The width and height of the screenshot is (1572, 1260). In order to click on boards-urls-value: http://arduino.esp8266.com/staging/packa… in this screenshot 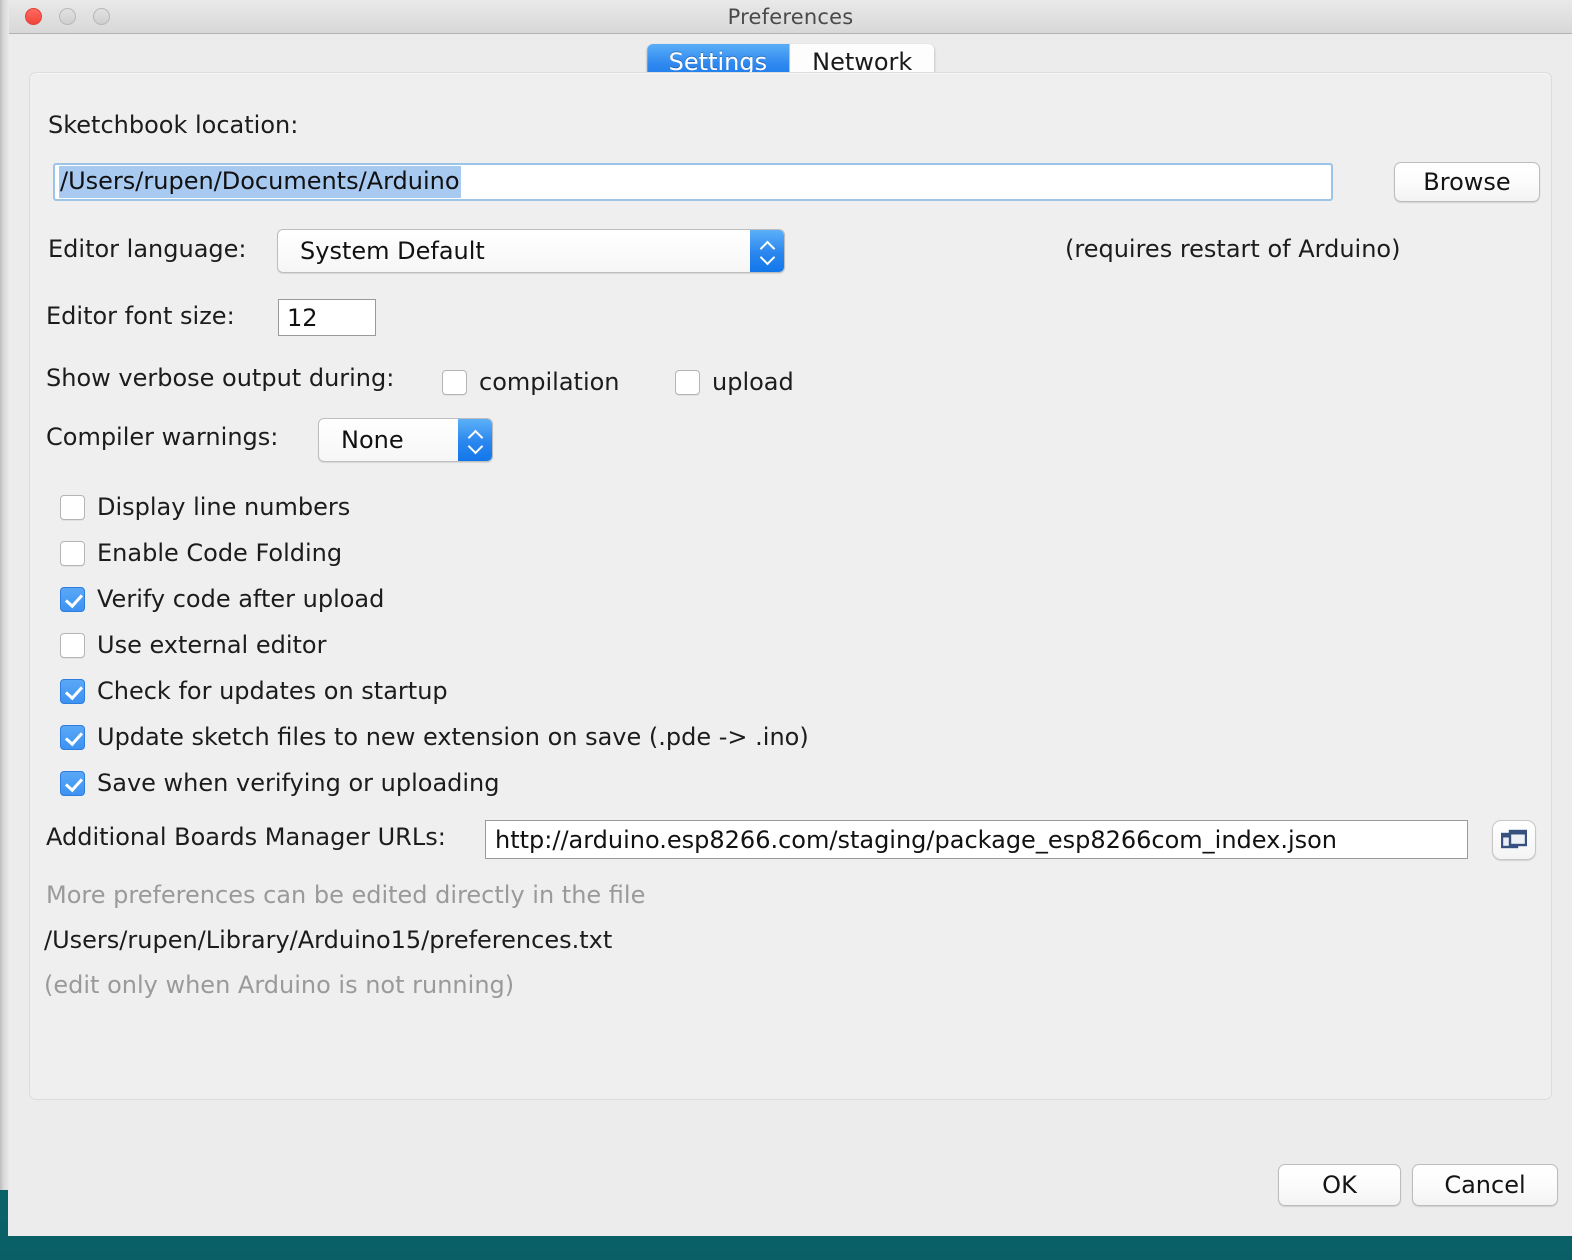, I will do `click(916, 839)`.